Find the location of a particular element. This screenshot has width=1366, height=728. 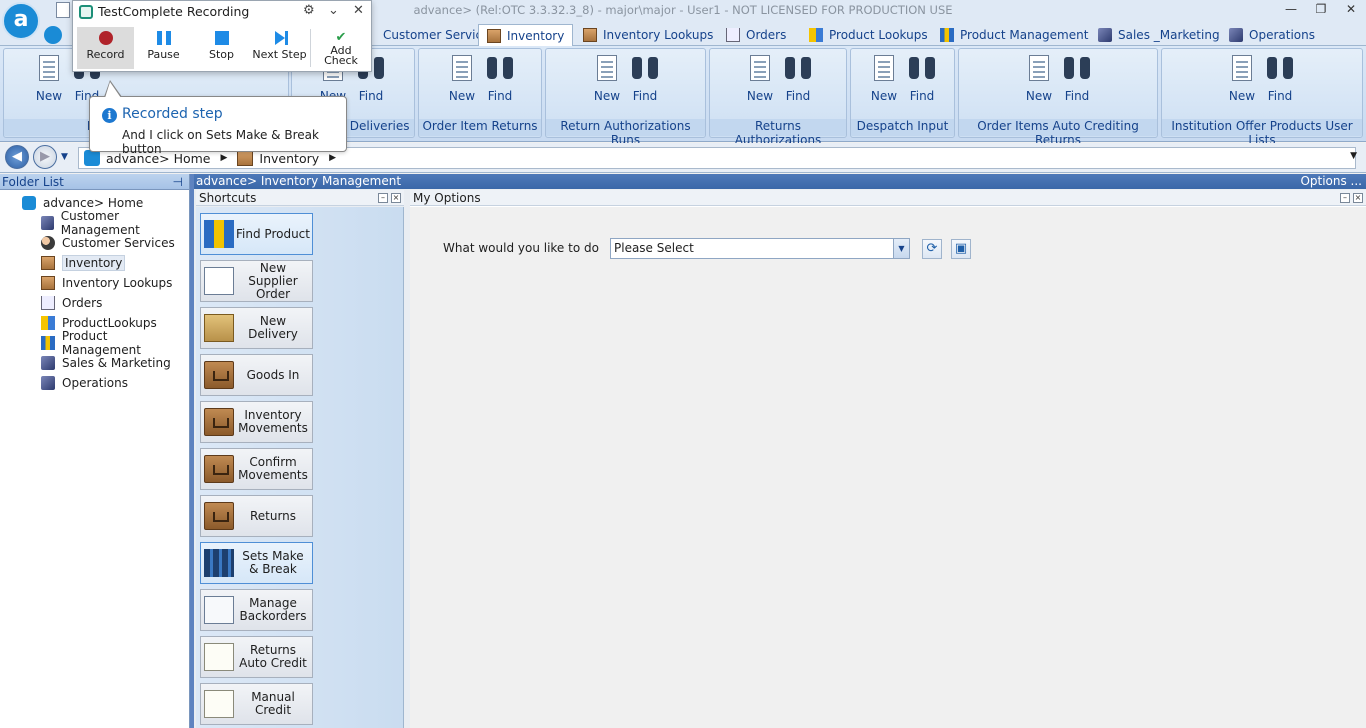

confirm-movements-button: Confirm Movements is located at coordinates (256, 469).